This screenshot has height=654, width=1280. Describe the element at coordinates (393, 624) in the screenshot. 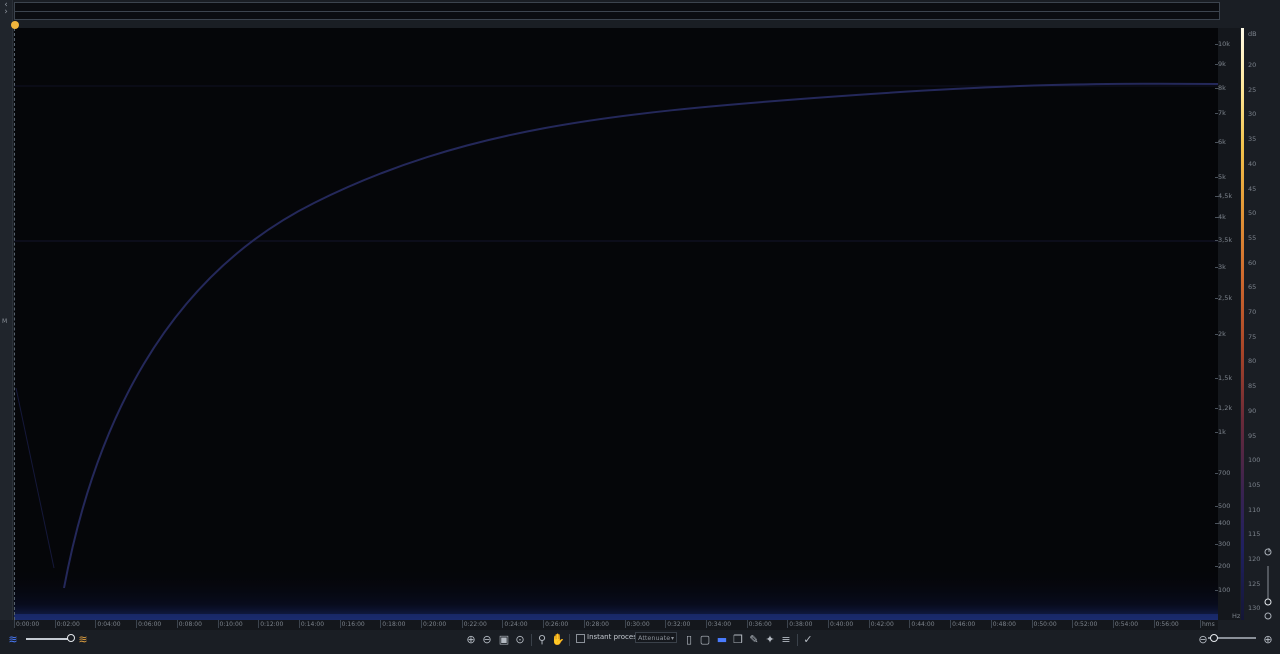

I see `time-tick-label: 0:18:00` at that location.